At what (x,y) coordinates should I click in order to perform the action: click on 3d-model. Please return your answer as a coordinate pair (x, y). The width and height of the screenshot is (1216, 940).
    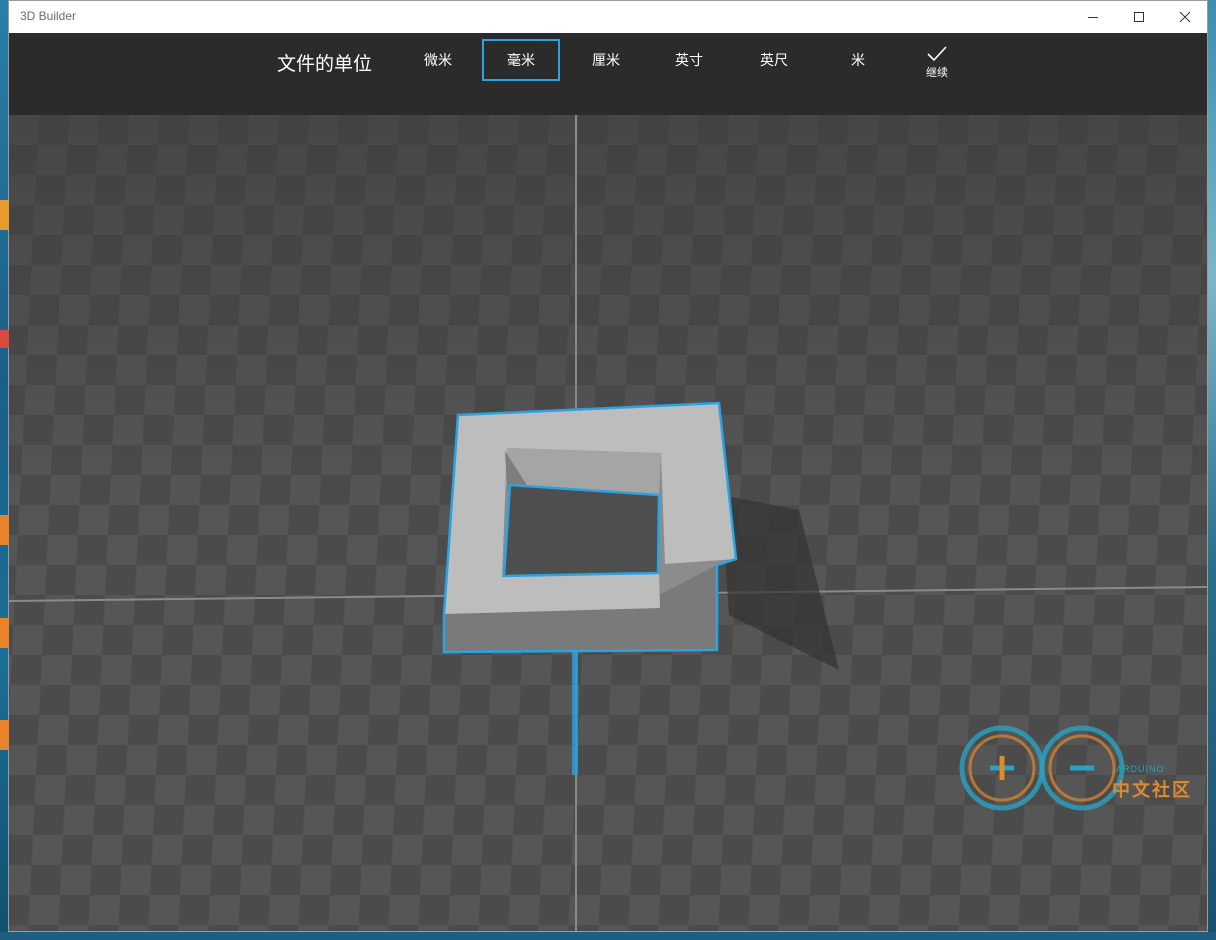
    Looking at the image, I should click on (590, 527).